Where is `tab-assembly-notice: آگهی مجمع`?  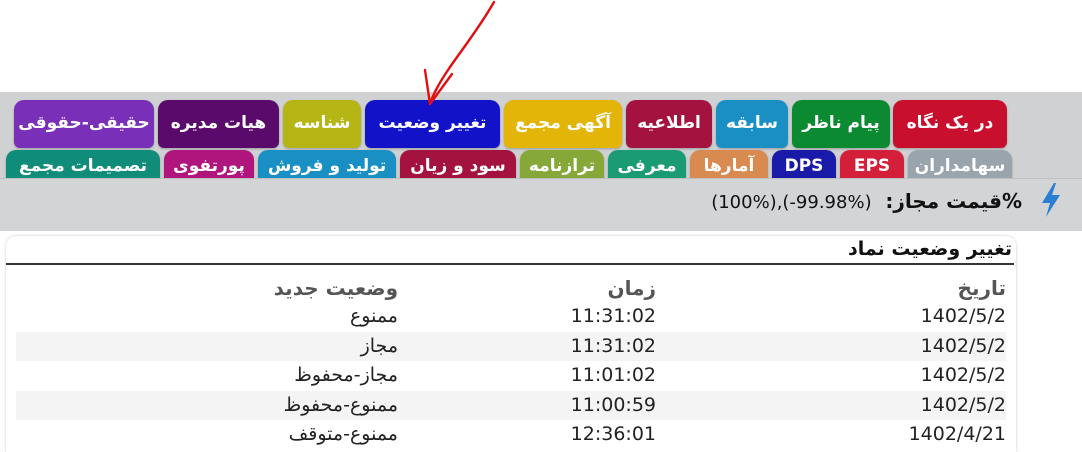
tab-assembly-notice: آگهی مجمع is located at coordinates (563, 124).